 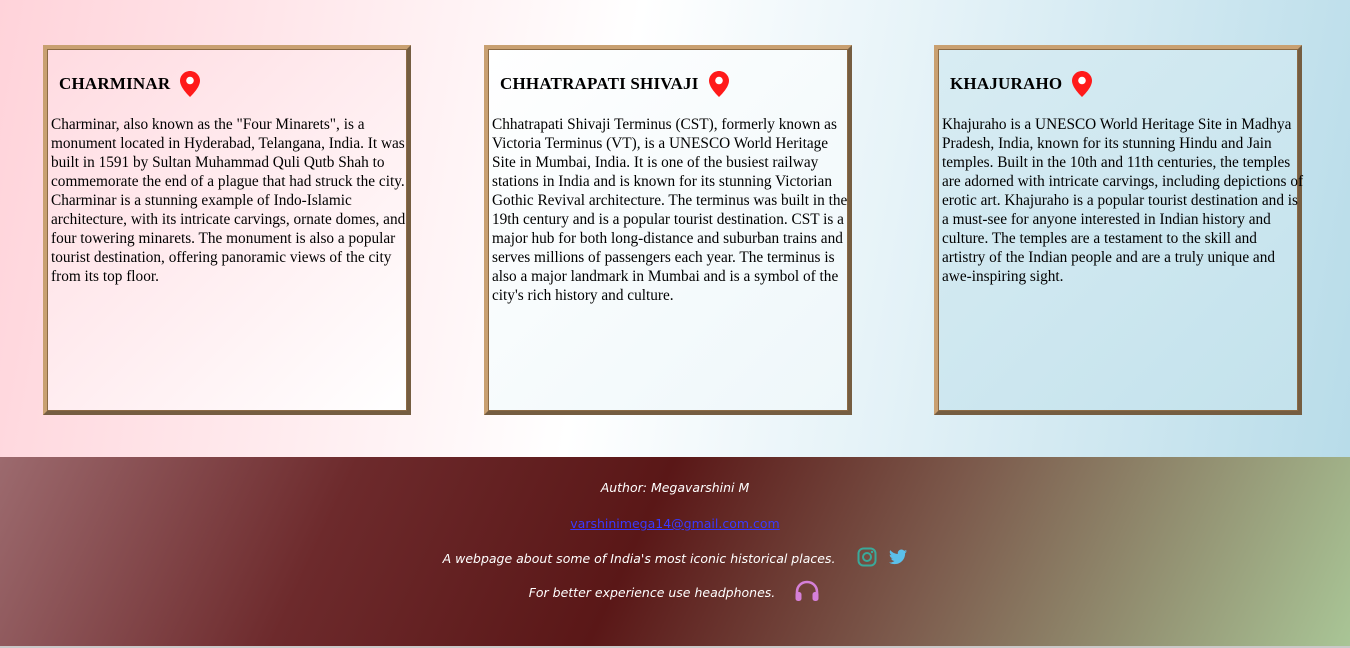 I want to click on headphones-icon, so click(x=807, y=592).